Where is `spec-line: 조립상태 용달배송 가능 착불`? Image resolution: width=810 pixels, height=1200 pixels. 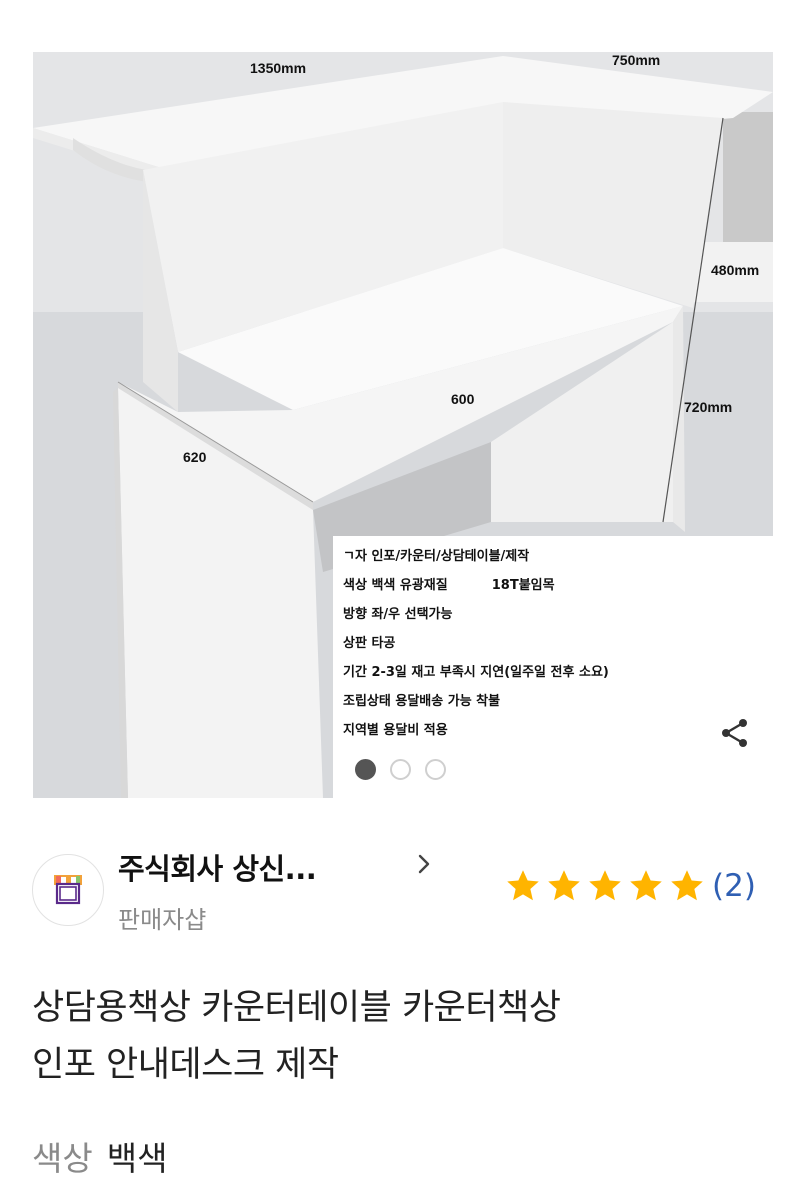 spec-line: 조립상태 용달배송 가능 착불 is located at coordinates (422, 701).